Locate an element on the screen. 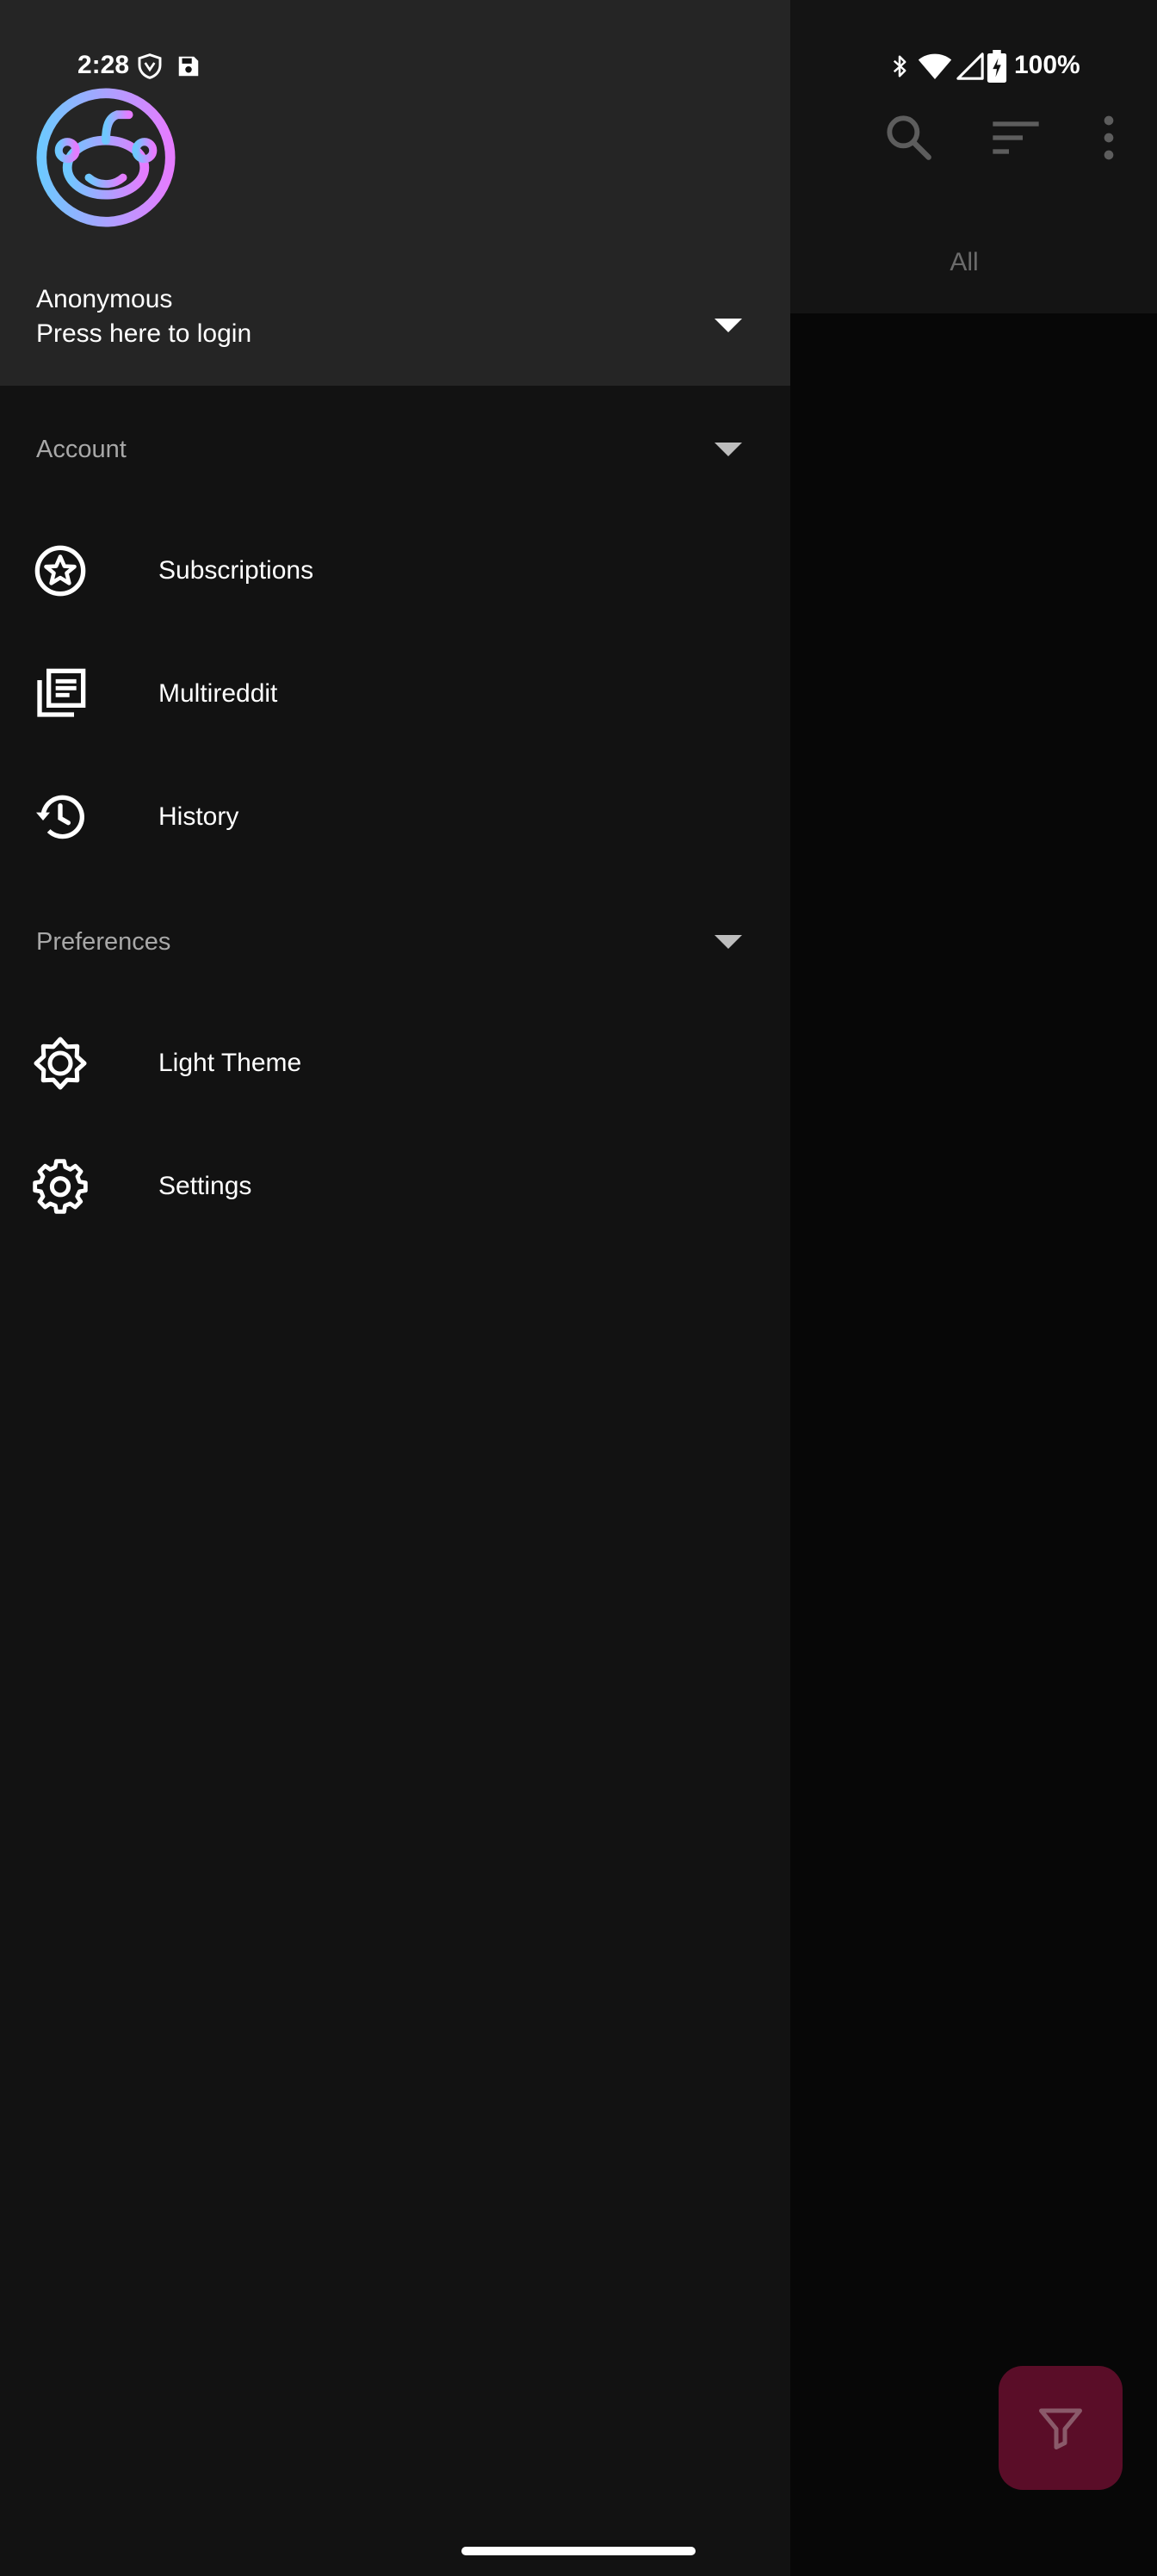 The height and width of the screenshot is (2576, 1157). menu-item-light-theme: Light Theme is located at coordinates (395, 1063).